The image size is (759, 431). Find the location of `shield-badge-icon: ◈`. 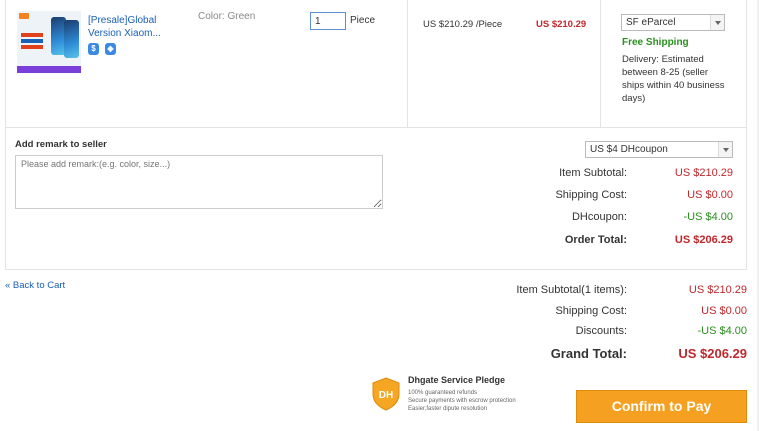

shield-badge-icon: ◈ is located at coordinates (110, 49).